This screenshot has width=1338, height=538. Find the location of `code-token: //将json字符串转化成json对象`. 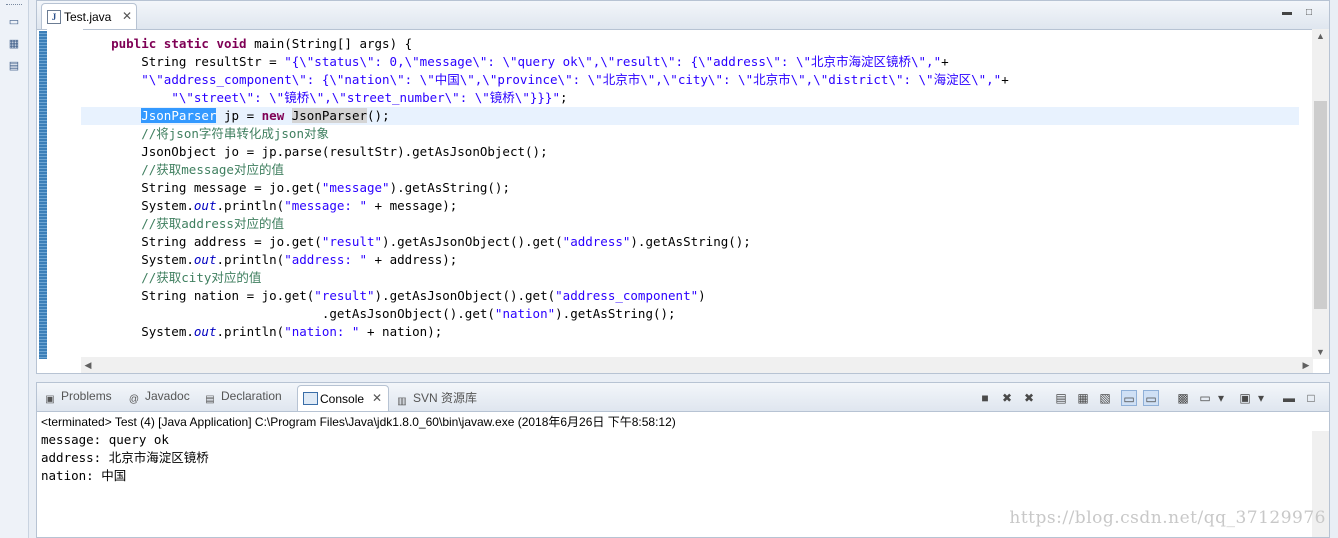

code-token: //将json字符串转化成json对象 is located at coordinates (235, 133).